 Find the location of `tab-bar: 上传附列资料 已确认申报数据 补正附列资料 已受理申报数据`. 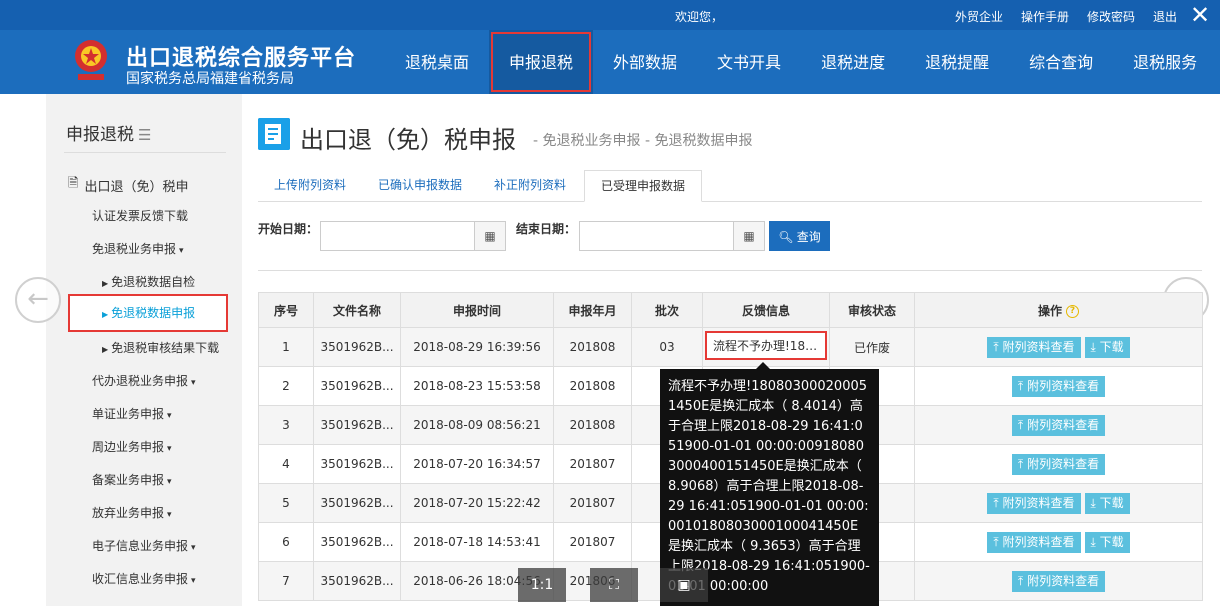

tab-bar: 上传附列资料 已确认申报数据 补正附列资料 已受理申报数据 is located at coordinates (730, 186).